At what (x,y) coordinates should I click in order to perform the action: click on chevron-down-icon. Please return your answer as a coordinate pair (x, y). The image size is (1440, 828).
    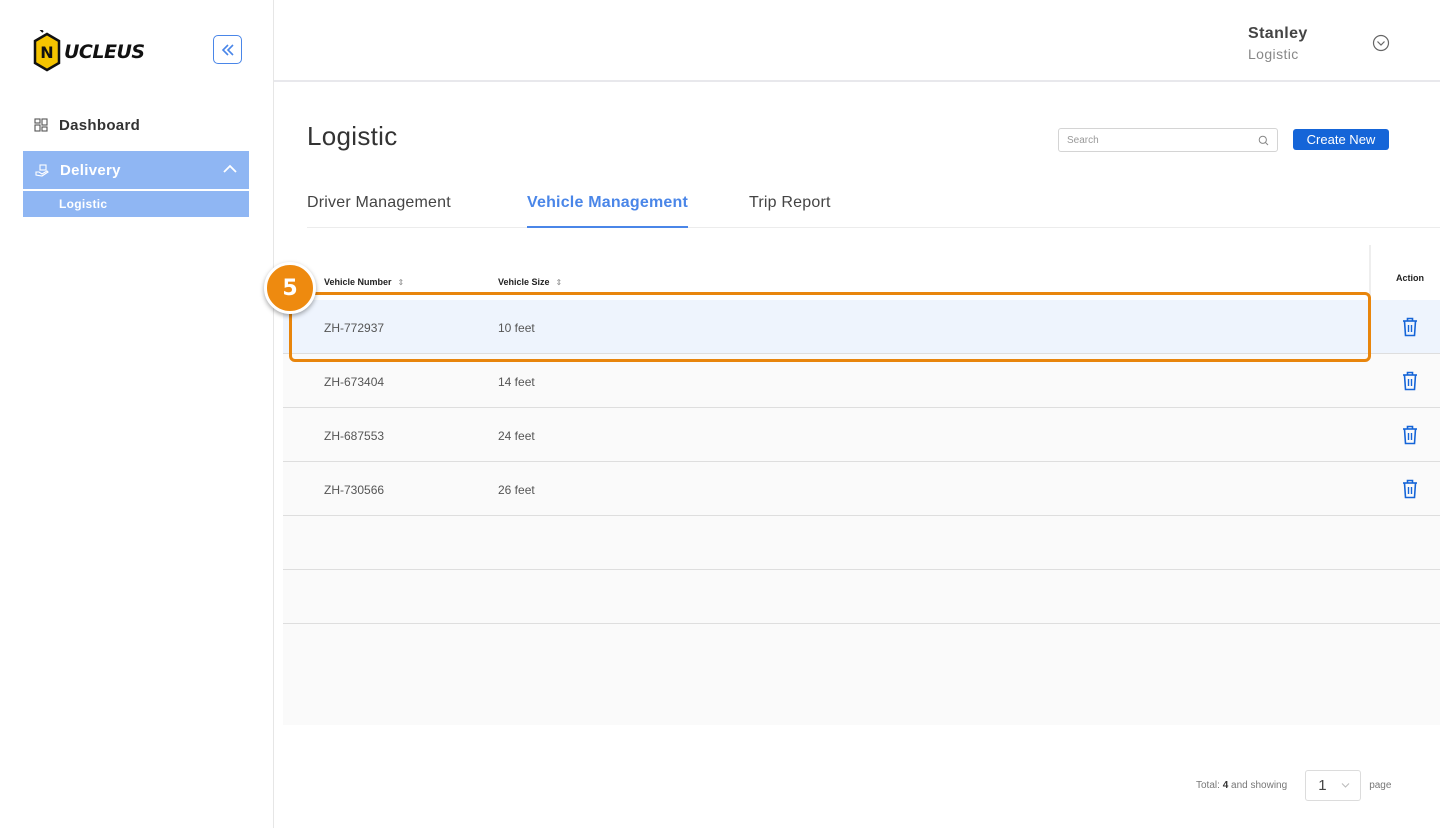
    Looking at the image, I should click on (1345, 785).